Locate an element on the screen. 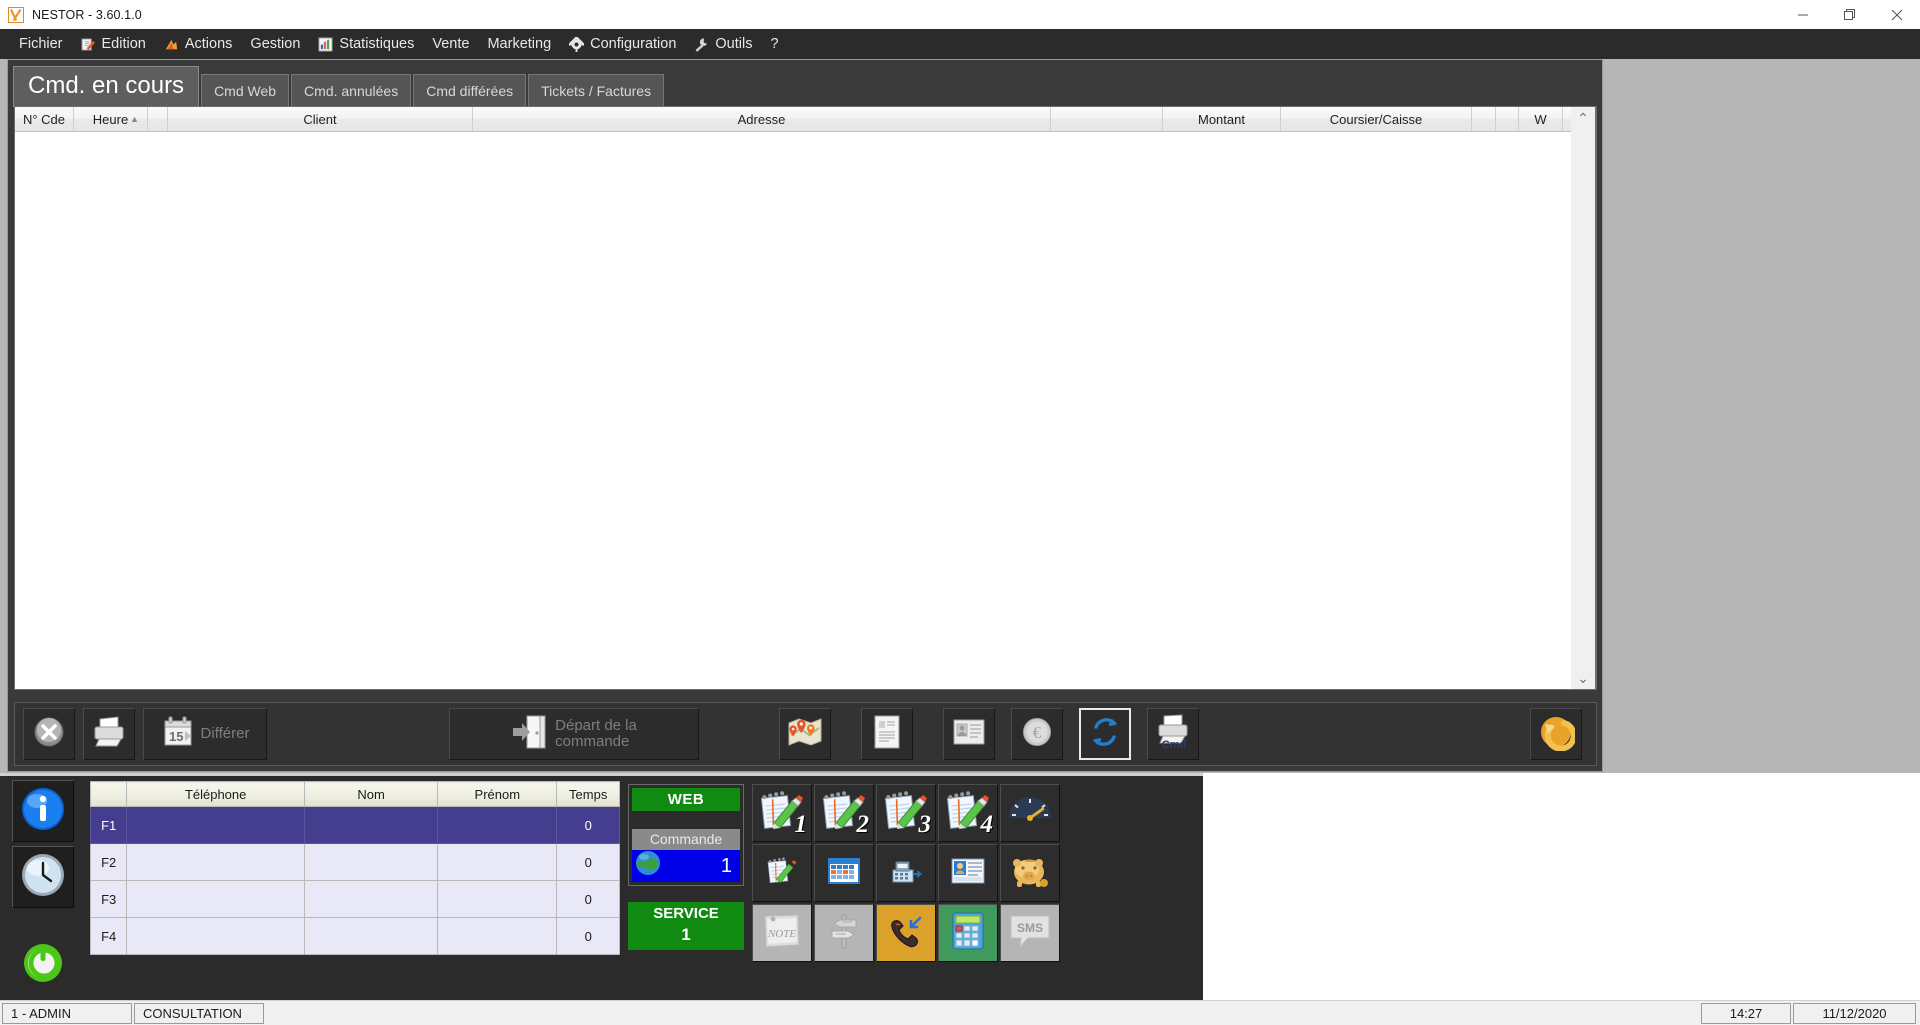  planning-button is located at coordinates (844, 873).